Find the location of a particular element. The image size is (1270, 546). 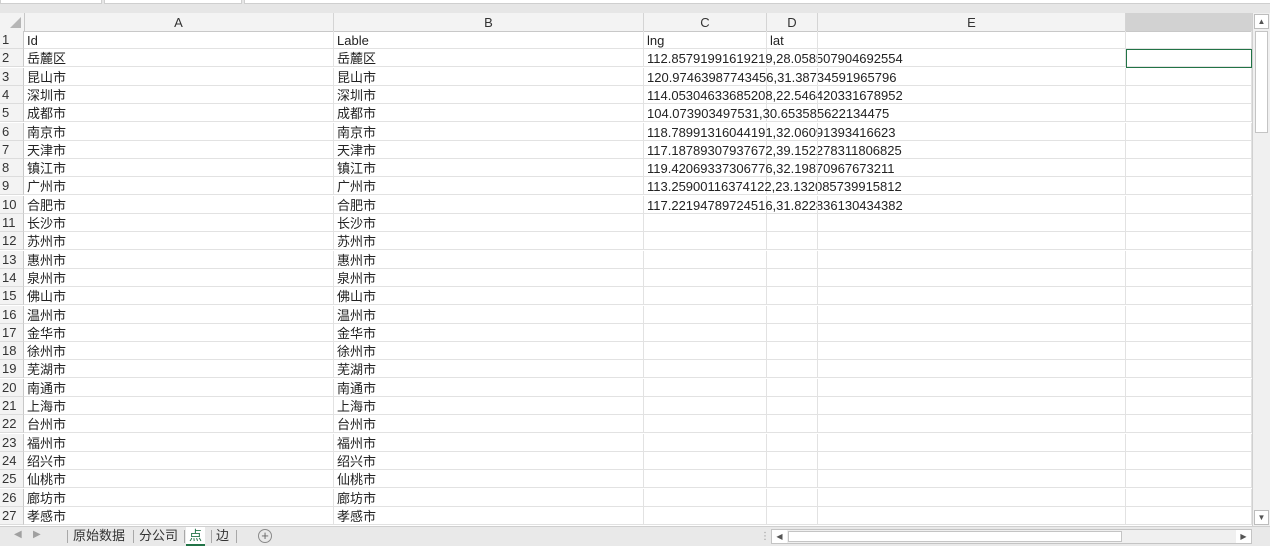

cell-c: 112.85791991619219,28.058507904692554 is located at coordinates (773, 58).